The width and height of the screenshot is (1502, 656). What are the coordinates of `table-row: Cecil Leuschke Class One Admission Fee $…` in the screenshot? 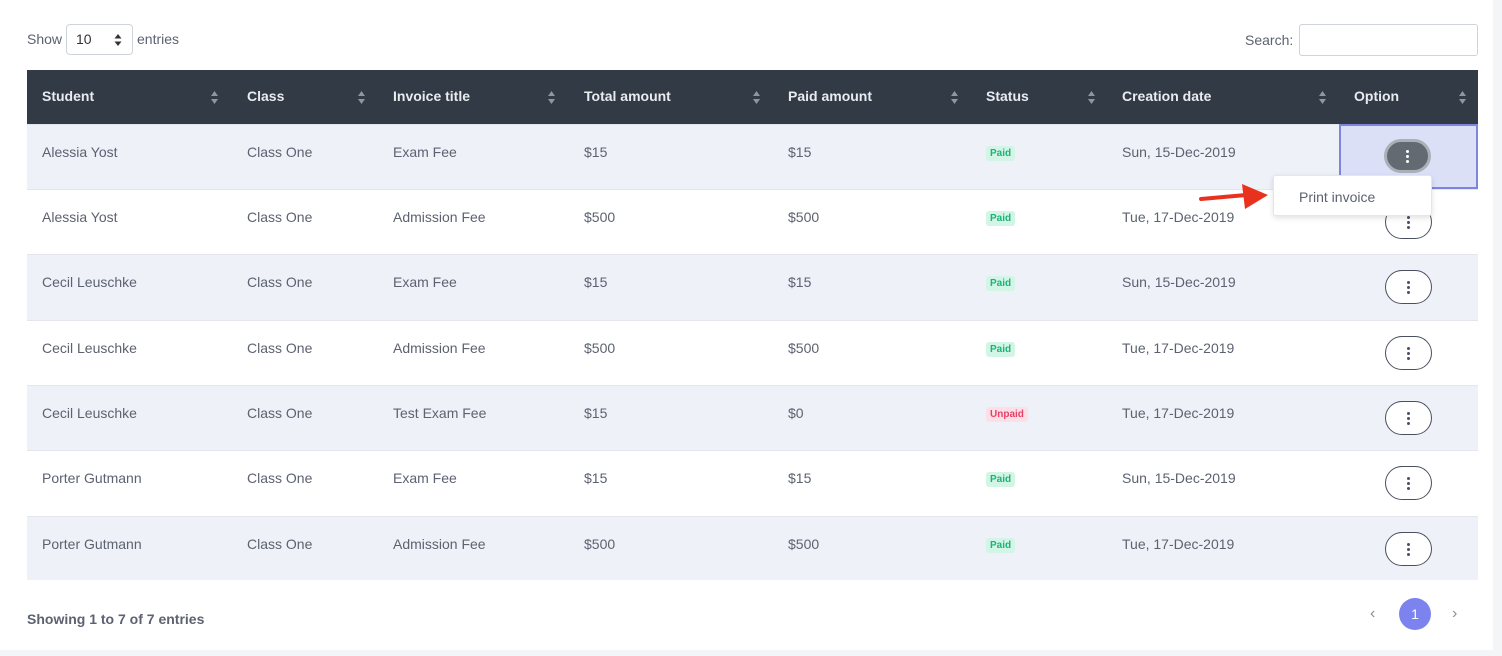 It's located at (752, 352).